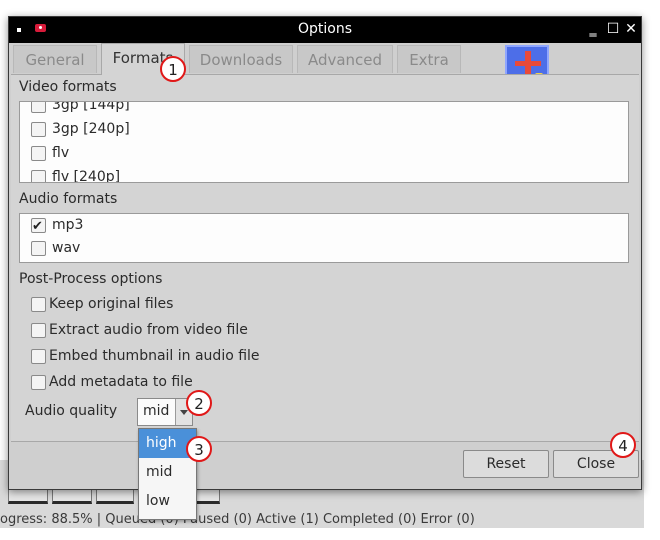 This screenshot has width=660, height=540. What do you see at coordinates (199, 449) in the screenshot?
I see `annotation-marker-3: 3` at bounding box center [199, 449].